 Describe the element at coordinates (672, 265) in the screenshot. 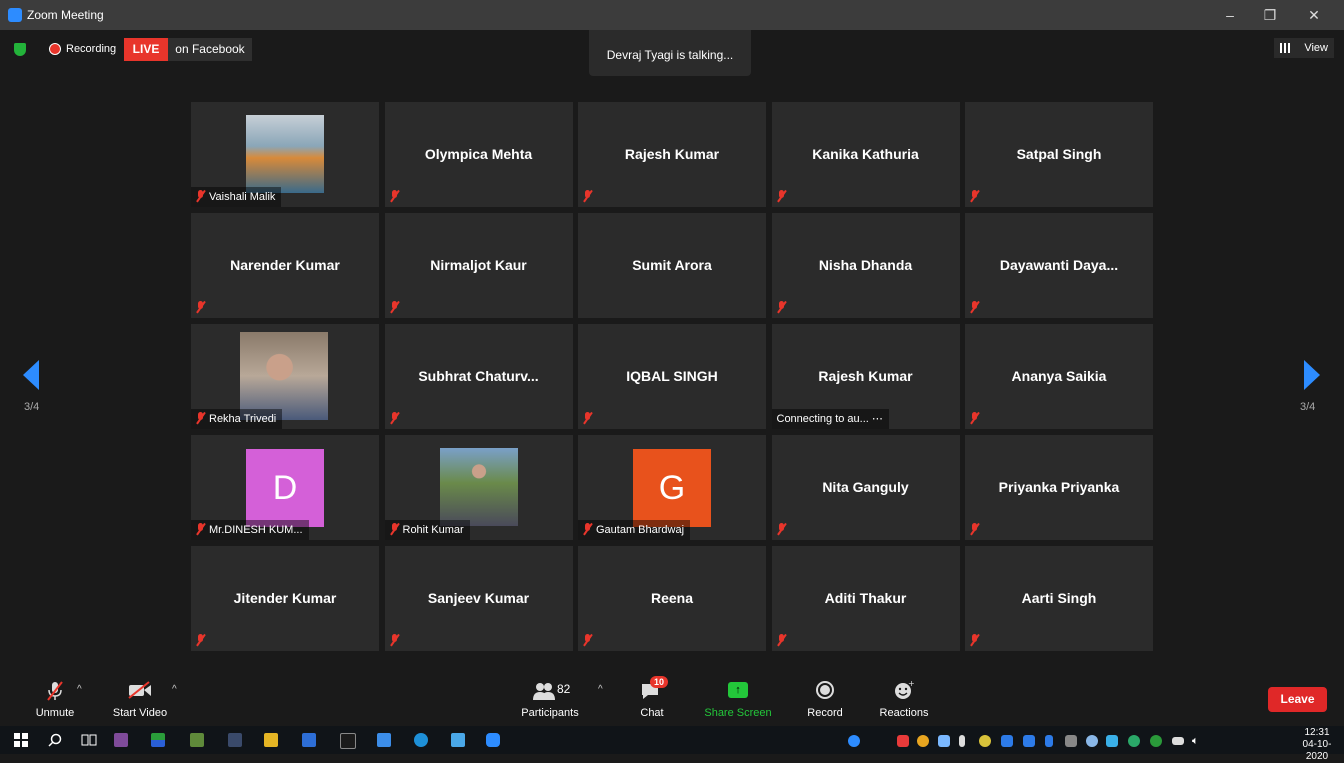

I see `participant-tile: Sumit Arora` at that location.